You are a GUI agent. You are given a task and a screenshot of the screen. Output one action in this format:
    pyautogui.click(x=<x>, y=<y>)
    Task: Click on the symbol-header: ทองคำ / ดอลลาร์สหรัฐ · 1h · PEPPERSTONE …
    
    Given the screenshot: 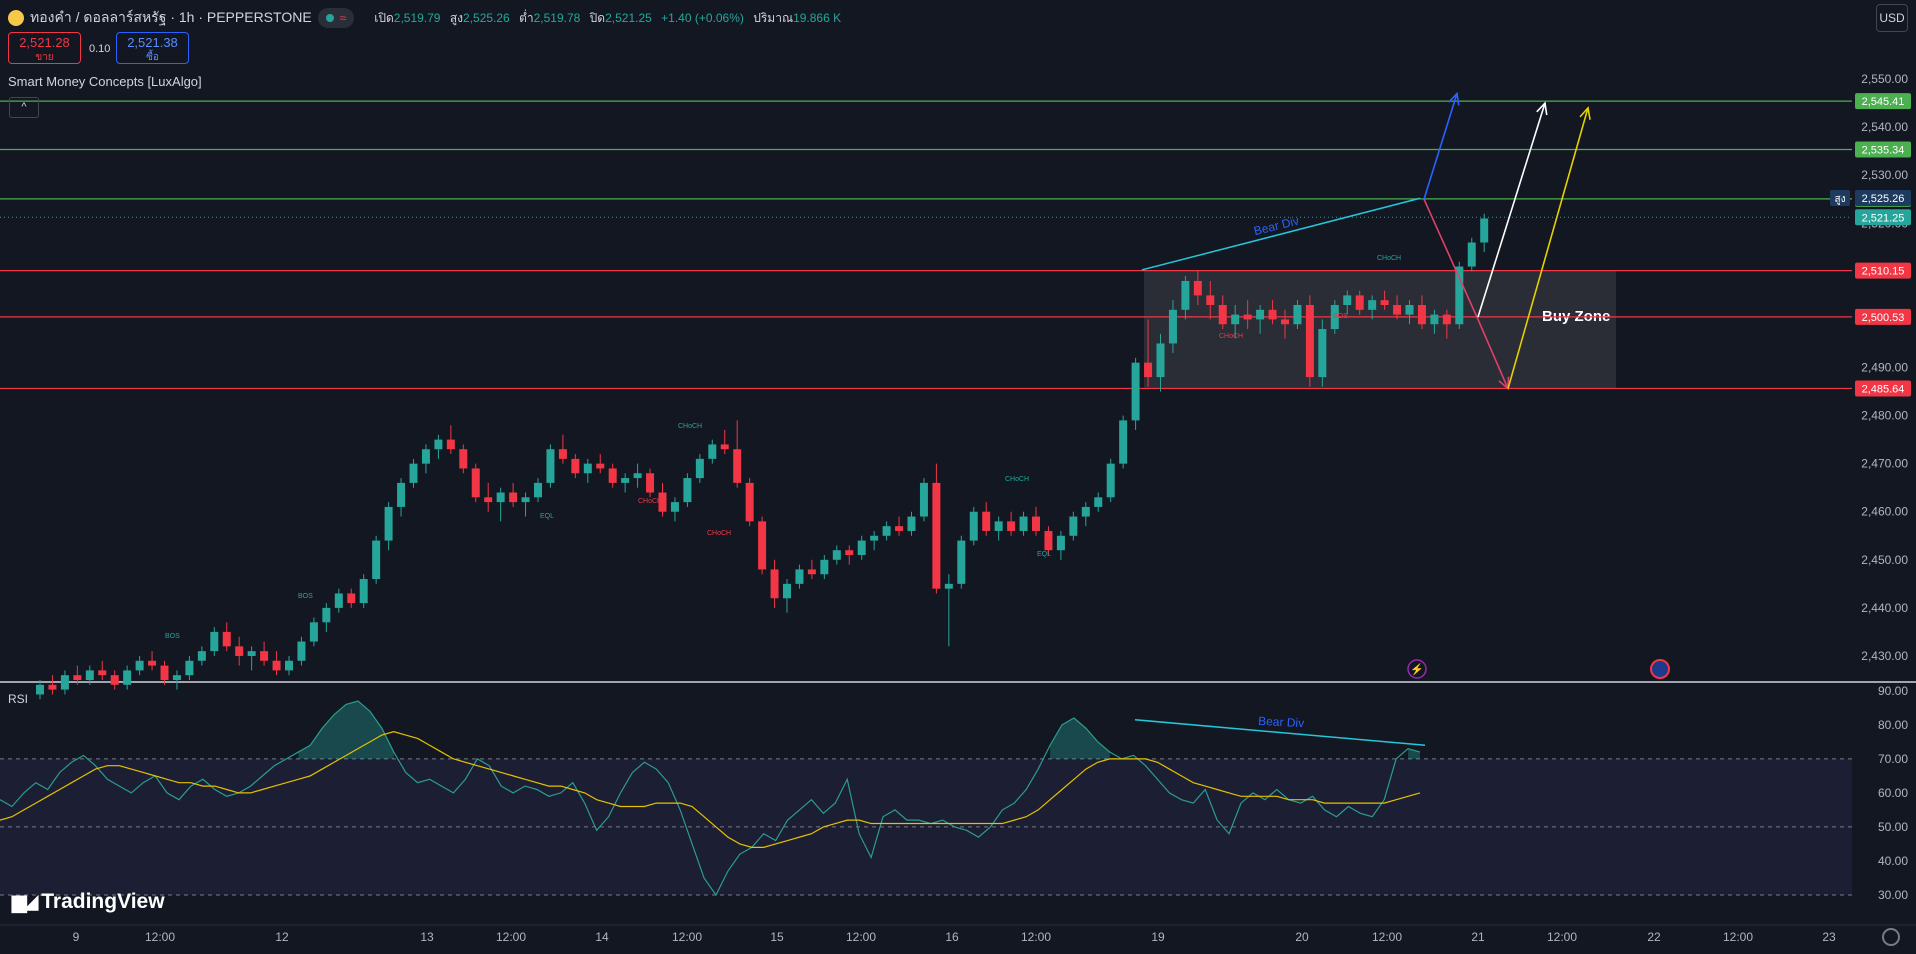 What is the action you would take?
    pyautogui.click(x=427, y=18)
    